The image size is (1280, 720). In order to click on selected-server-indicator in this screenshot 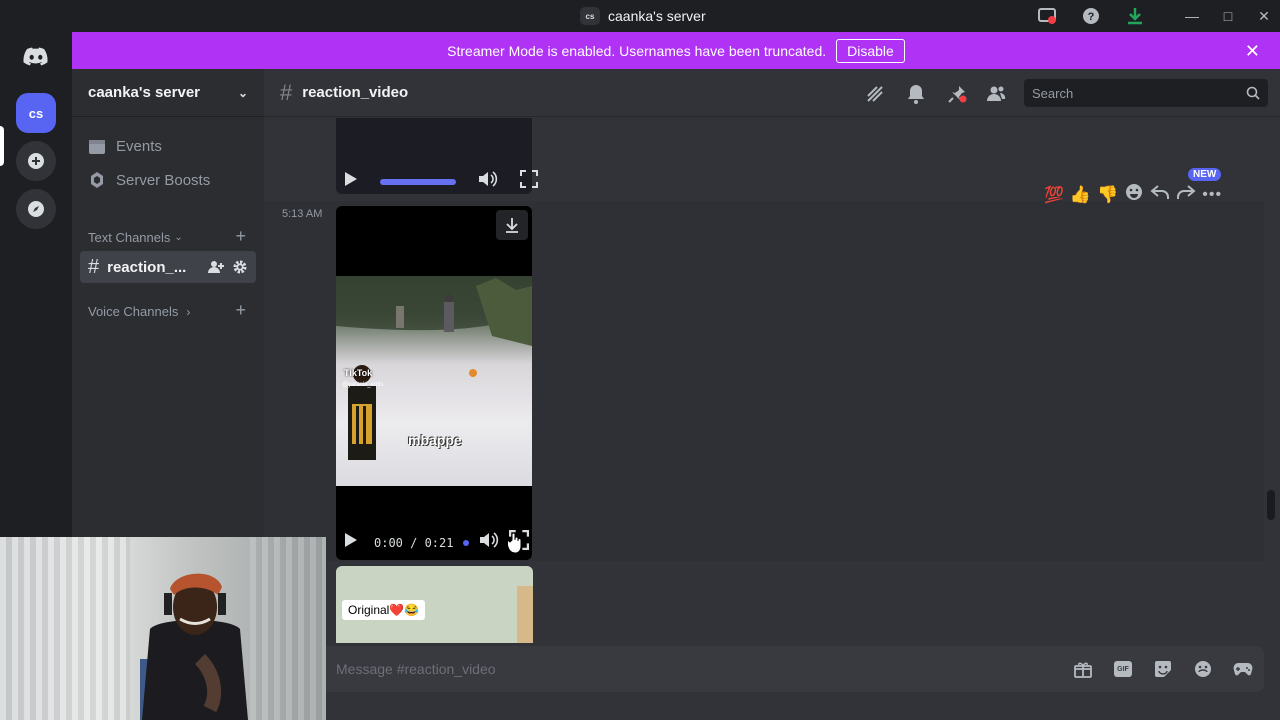, I will do `click(2, 146)`.